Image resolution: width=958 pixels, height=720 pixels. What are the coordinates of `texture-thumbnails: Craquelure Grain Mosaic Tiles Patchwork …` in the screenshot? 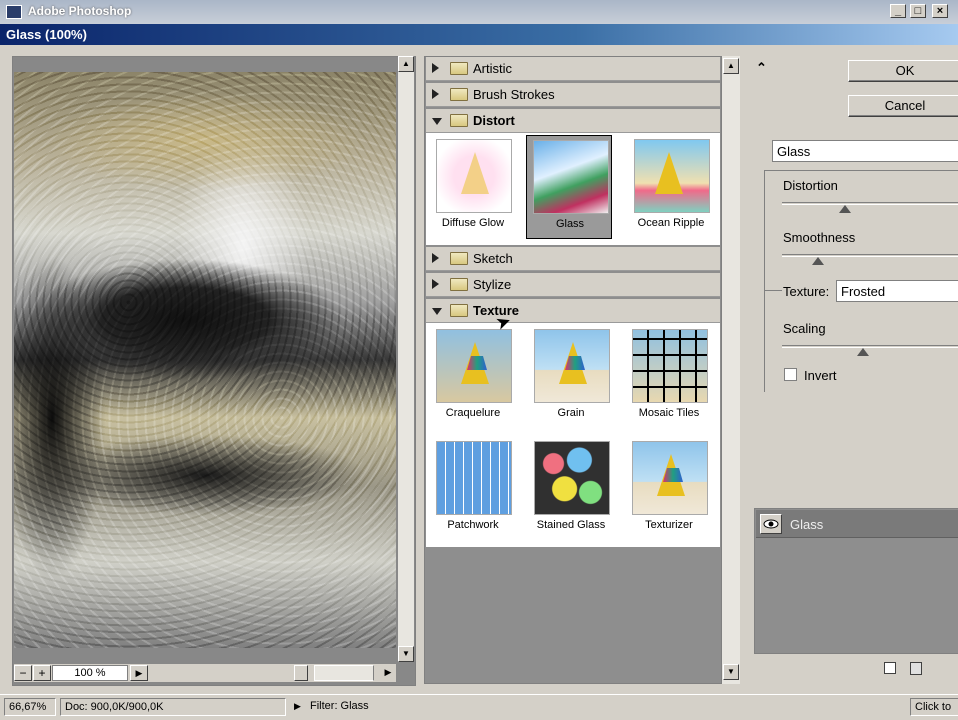 It's located at (573, 435).